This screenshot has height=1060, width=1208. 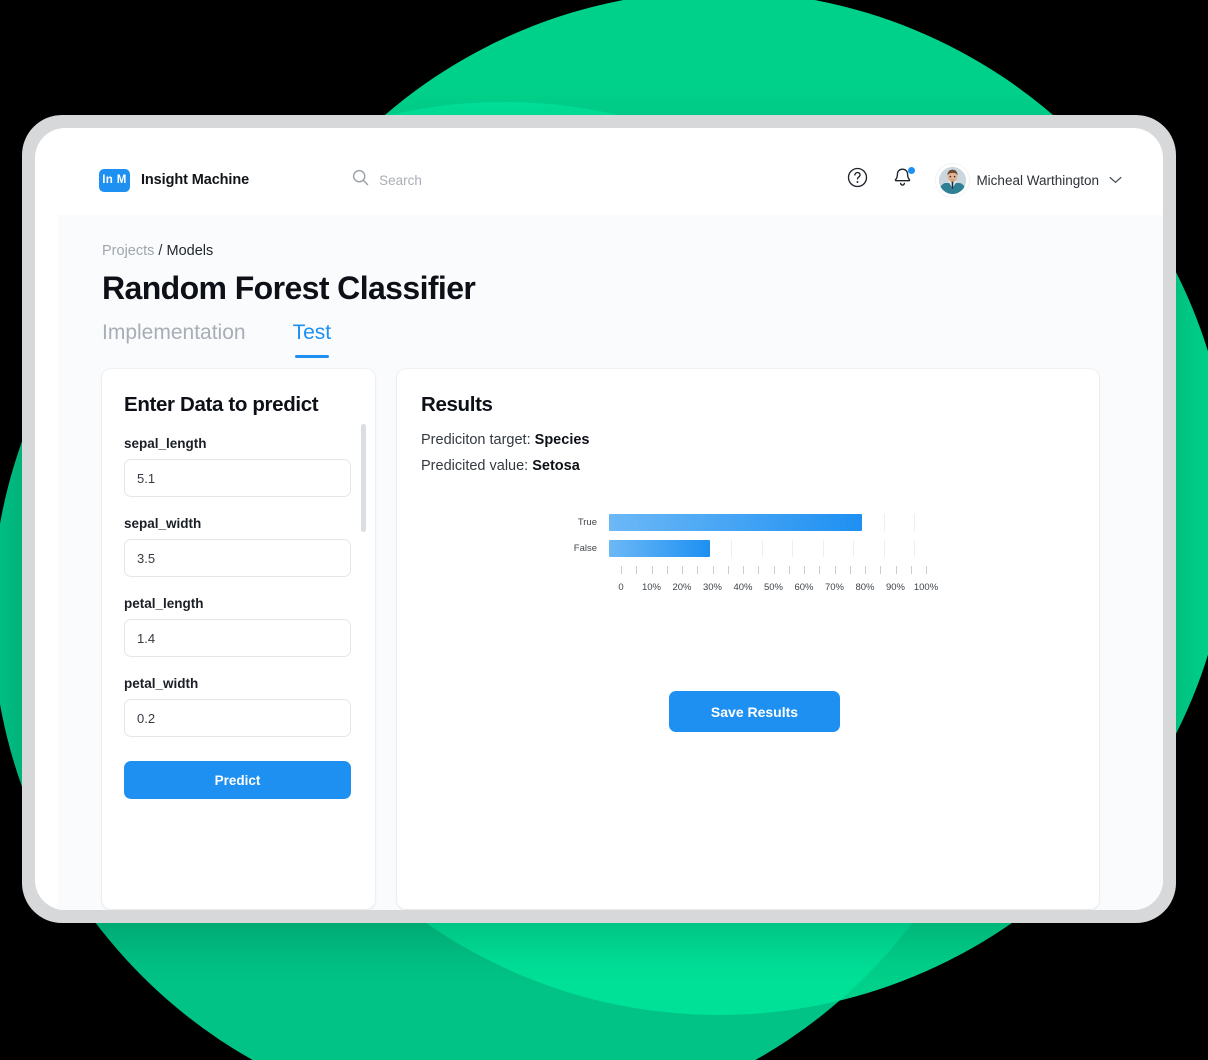 What do you see at coordinates (834, 587) in the screenshot?
I see `chart-axis-label: 70%` at bounding box center [834, 587].